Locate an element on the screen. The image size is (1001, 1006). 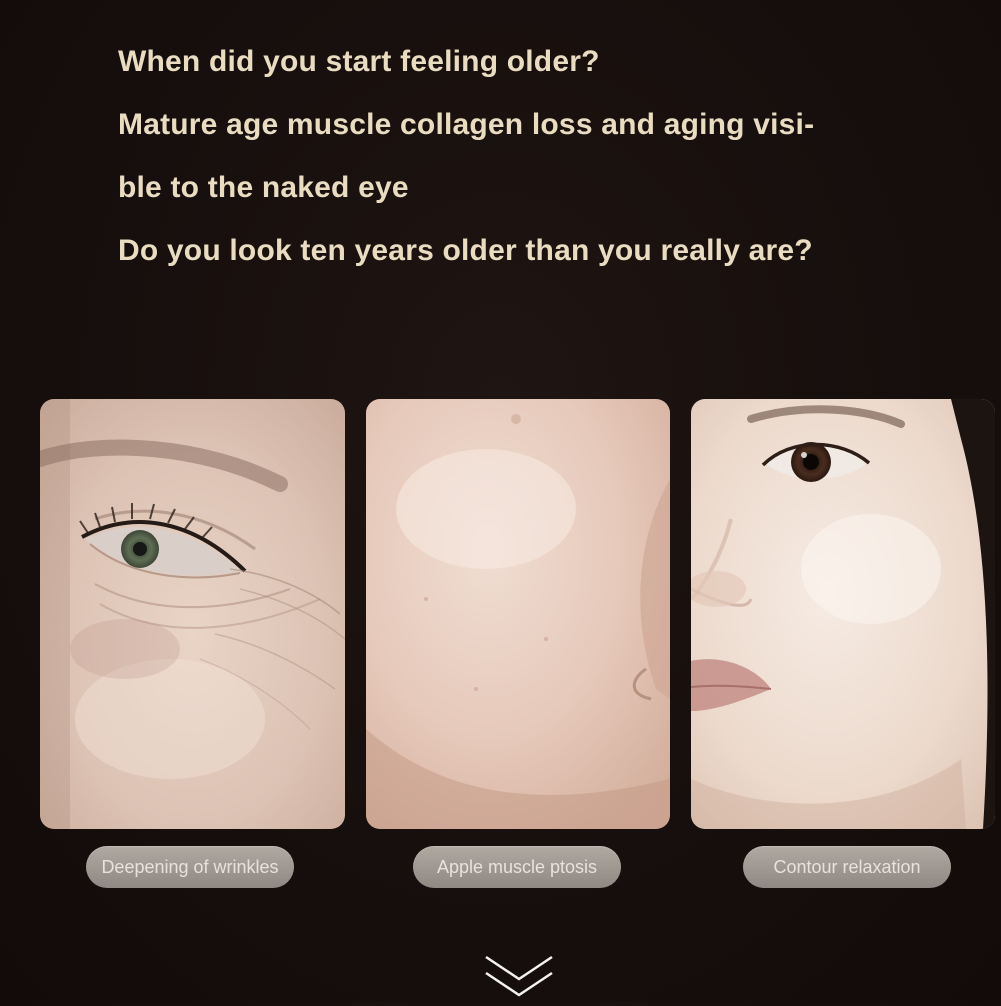
caption-apple-muscle-ptosis: Apple muscle ptosis is located at coordinates (517, 867).